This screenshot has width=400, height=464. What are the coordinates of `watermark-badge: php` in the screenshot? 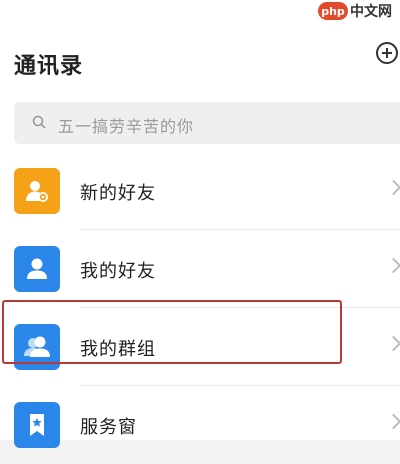 It's located at (333, 11).